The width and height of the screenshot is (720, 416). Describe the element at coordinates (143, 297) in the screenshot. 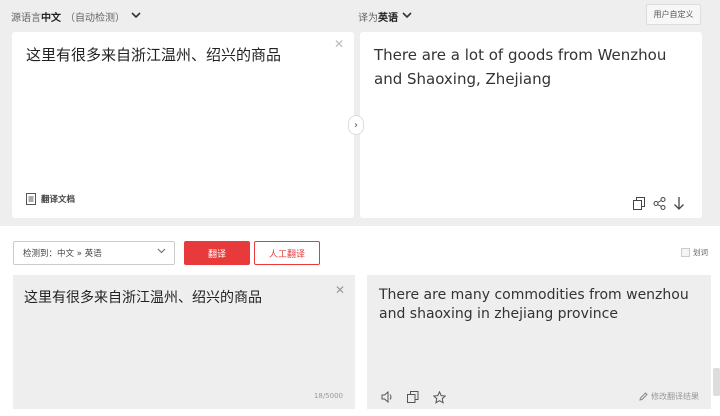

I see `bottom-source-input: 这里有很多来自浙江温州、绍兴的商品` at that location.